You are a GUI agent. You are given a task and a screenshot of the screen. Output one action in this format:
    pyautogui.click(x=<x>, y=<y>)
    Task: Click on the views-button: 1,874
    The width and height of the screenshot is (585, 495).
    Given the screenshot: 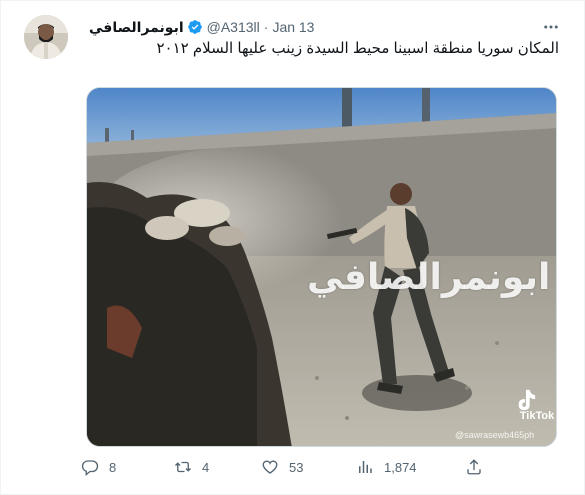 What is the action you would take?
    pyautogui.click(x=386, y=467)
    